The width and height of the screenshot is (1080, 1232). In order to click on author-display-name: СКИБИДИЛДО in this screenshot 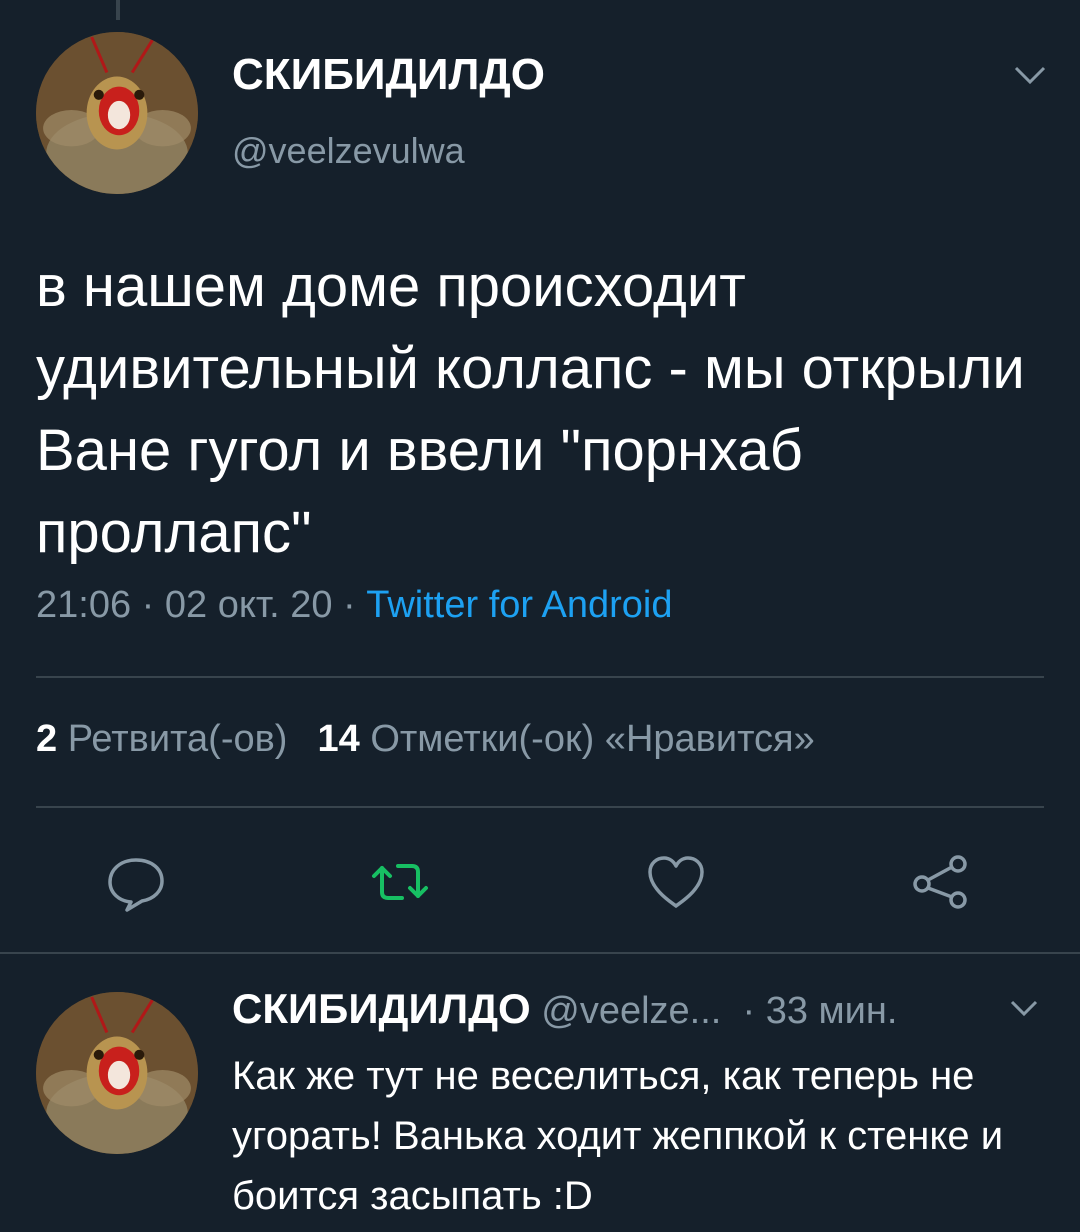, I will do `click(388, 75)`.